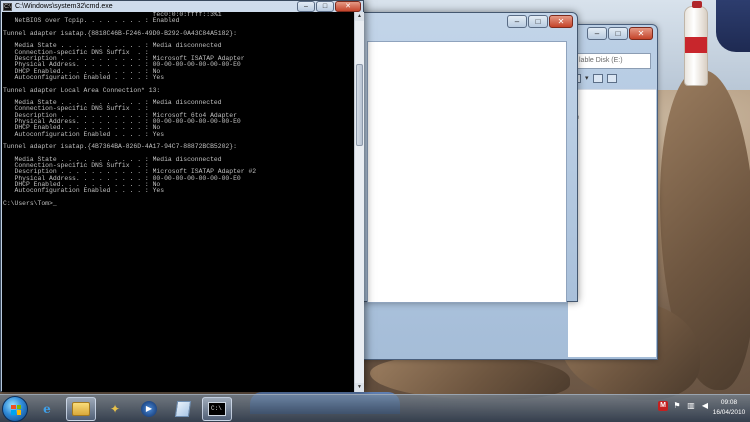  Describe the element at coordinates (359, 105) in the screenshot. I see `scroll-thumb` at that location.